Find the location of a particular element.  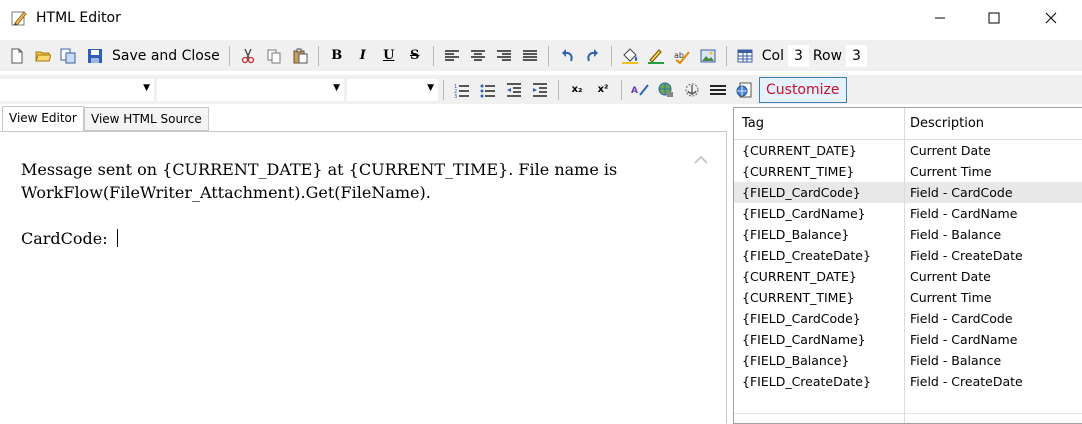

close-button is located at coordinates (1051, 18).